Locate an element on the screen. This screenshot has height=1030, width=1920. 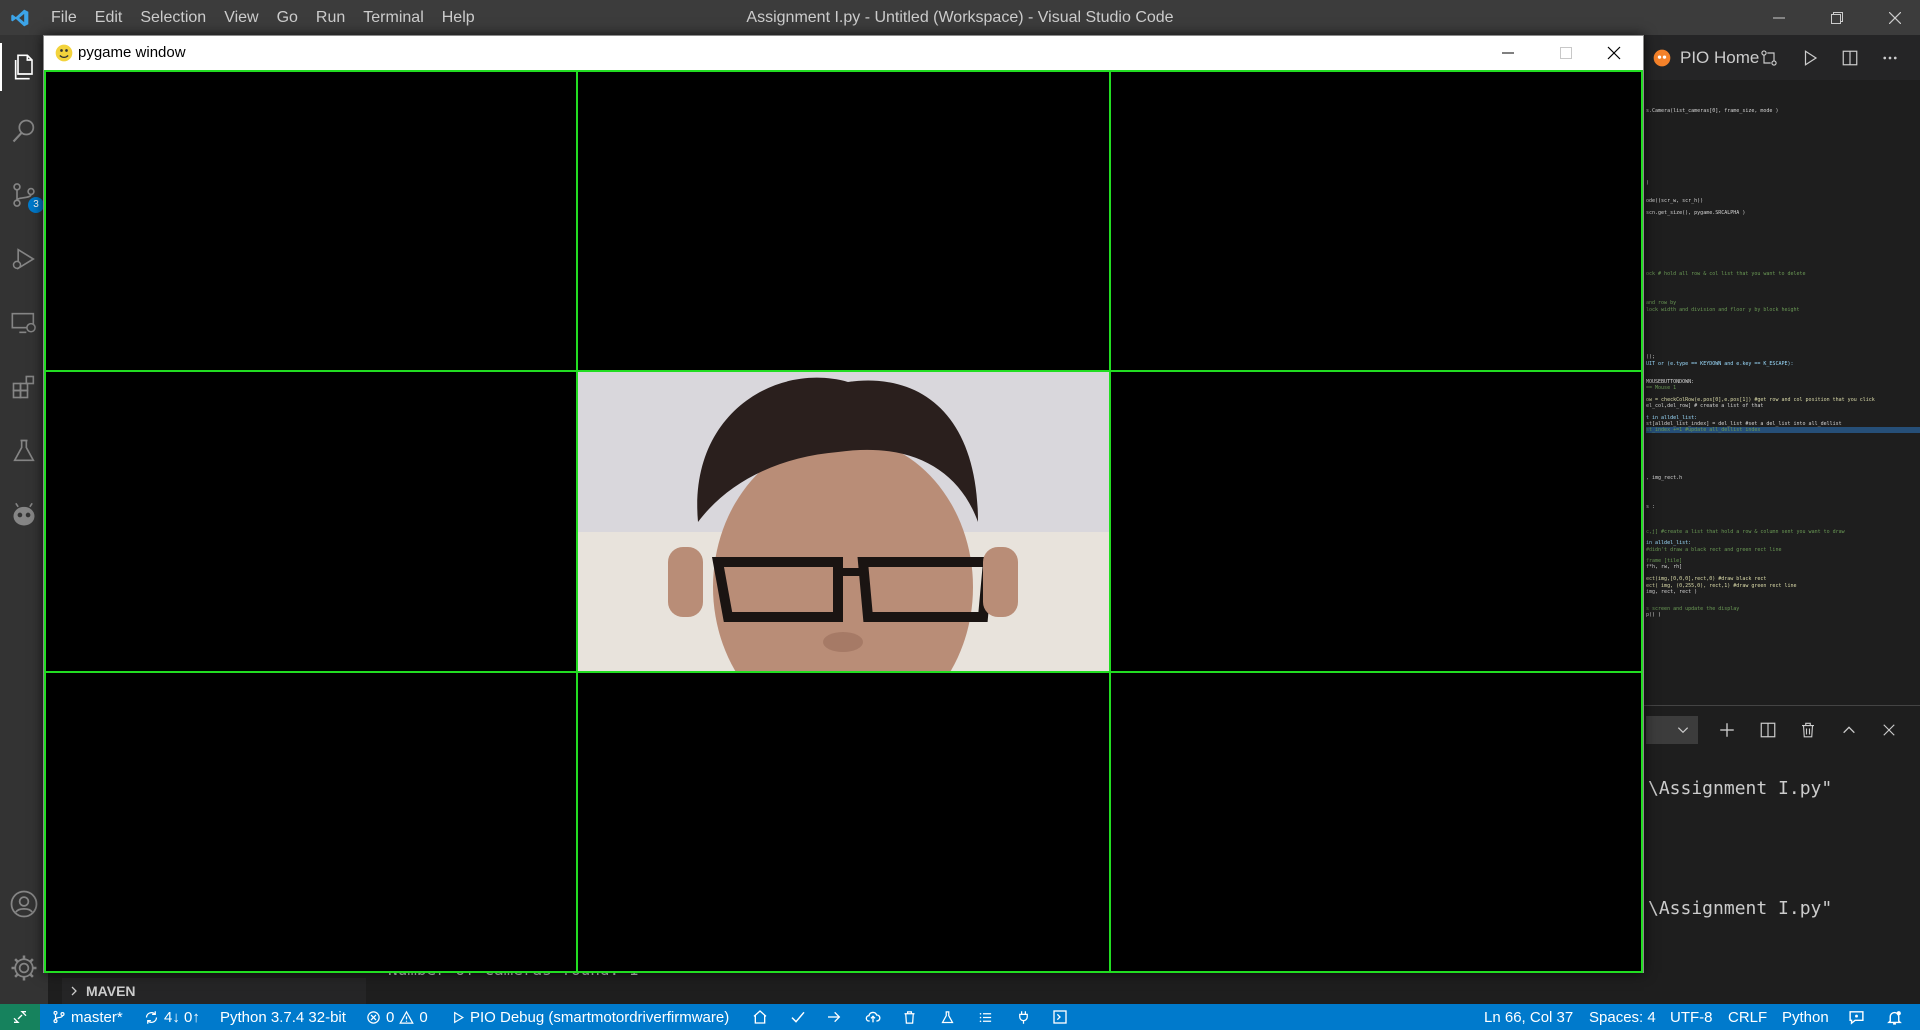
tab-pio-home: PIO Home is located at coordinates (1705, 58).